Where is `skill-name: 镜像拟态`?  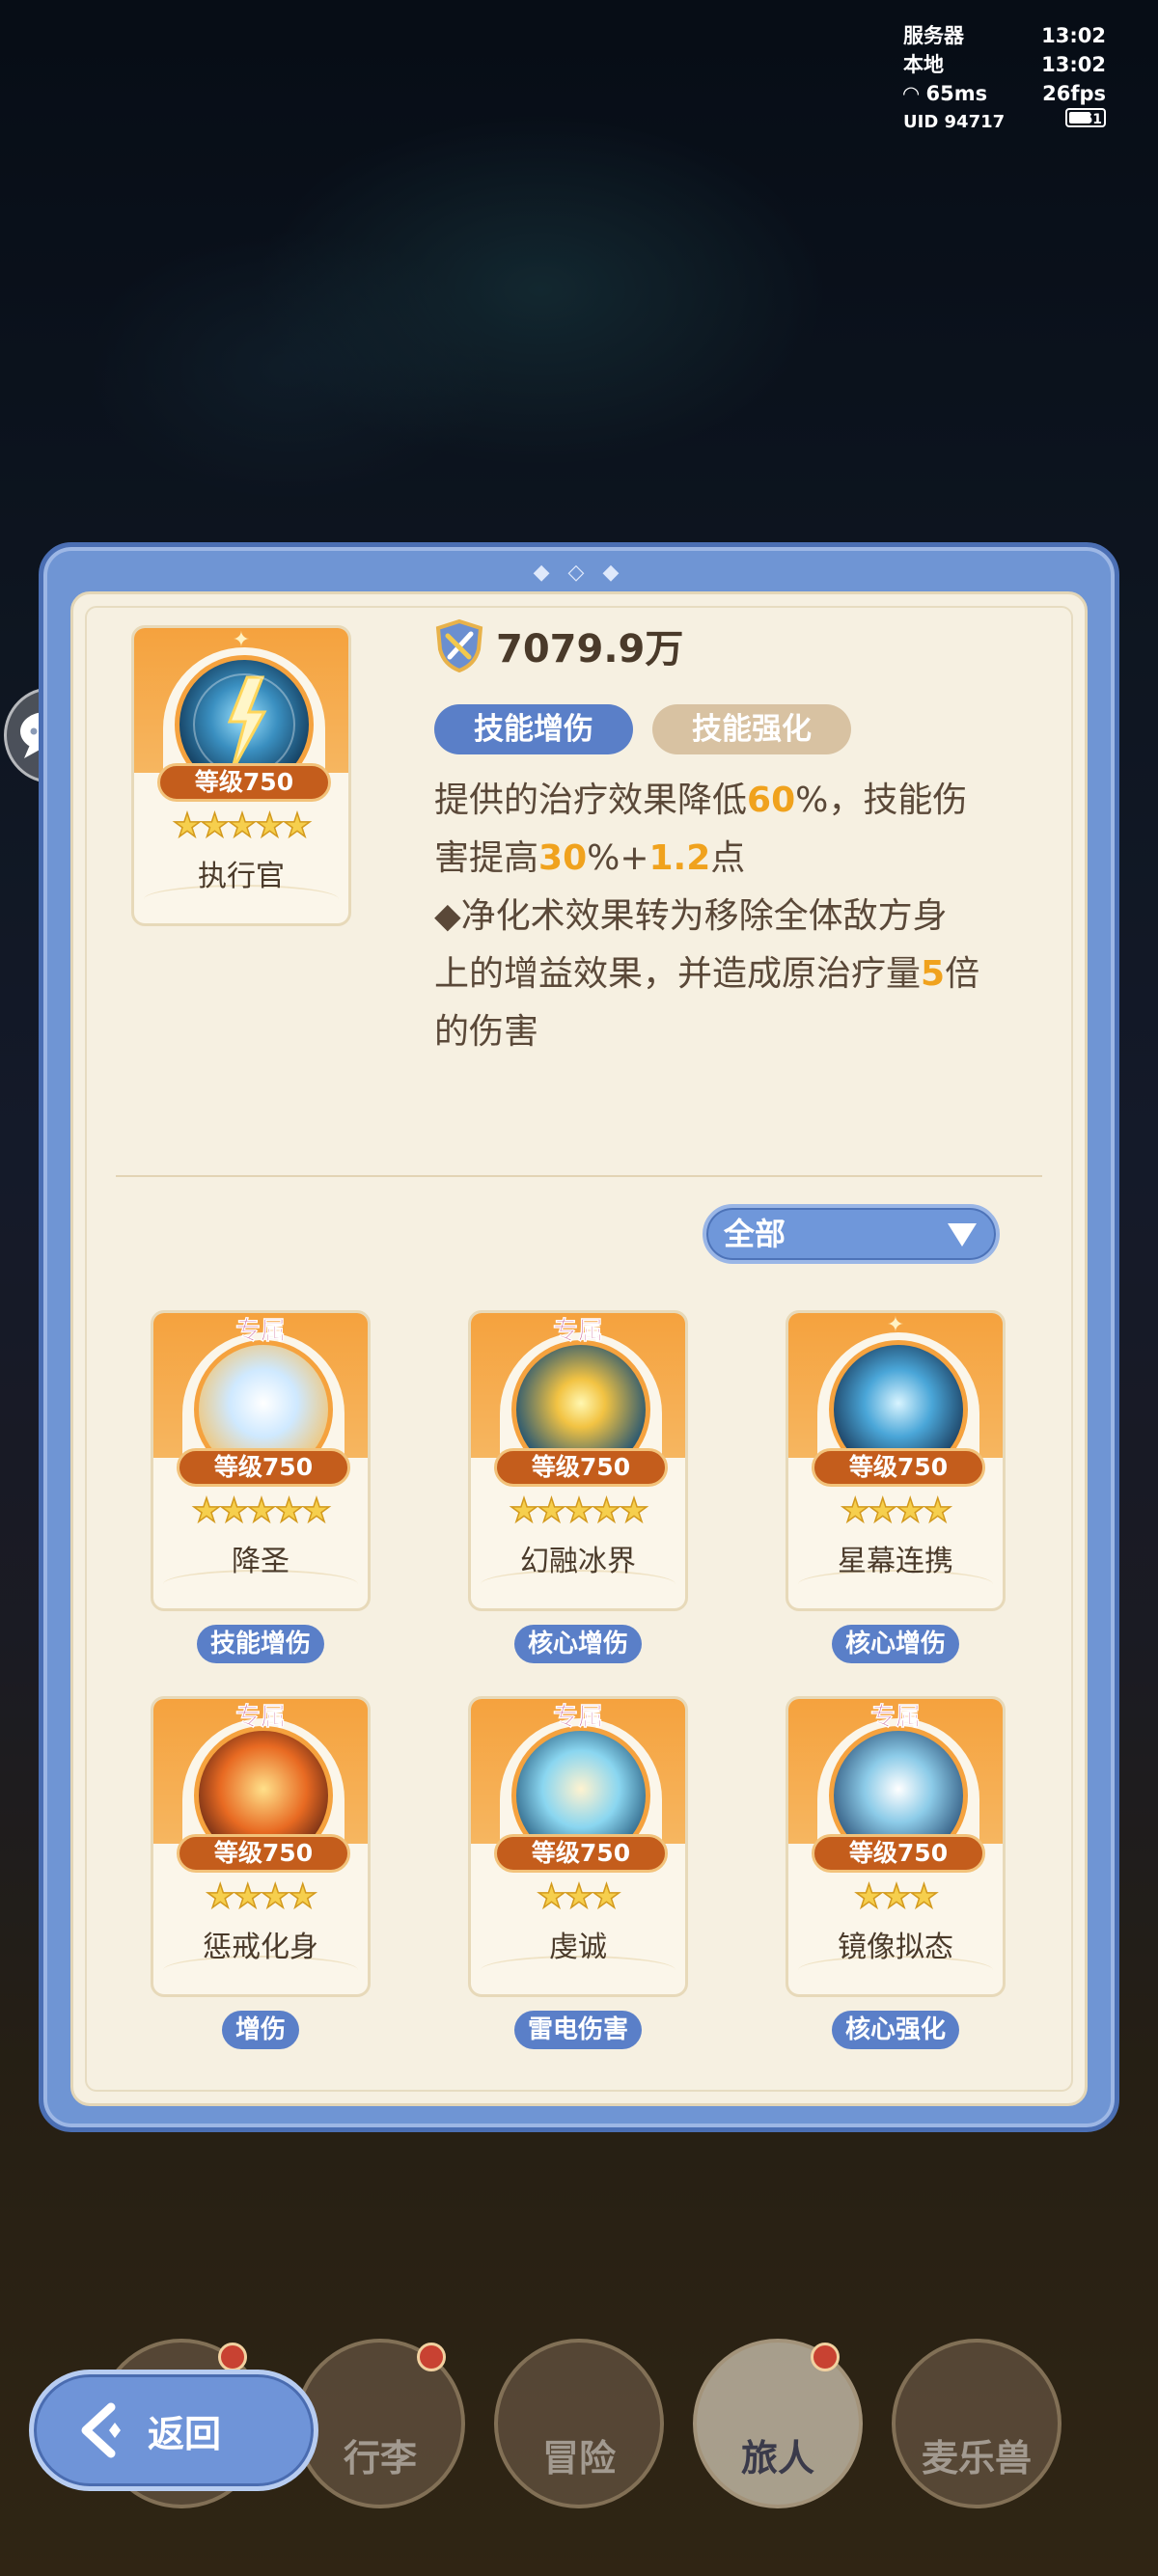
skill-name: 镜像拟态 is located at coordinates (895, 1947).